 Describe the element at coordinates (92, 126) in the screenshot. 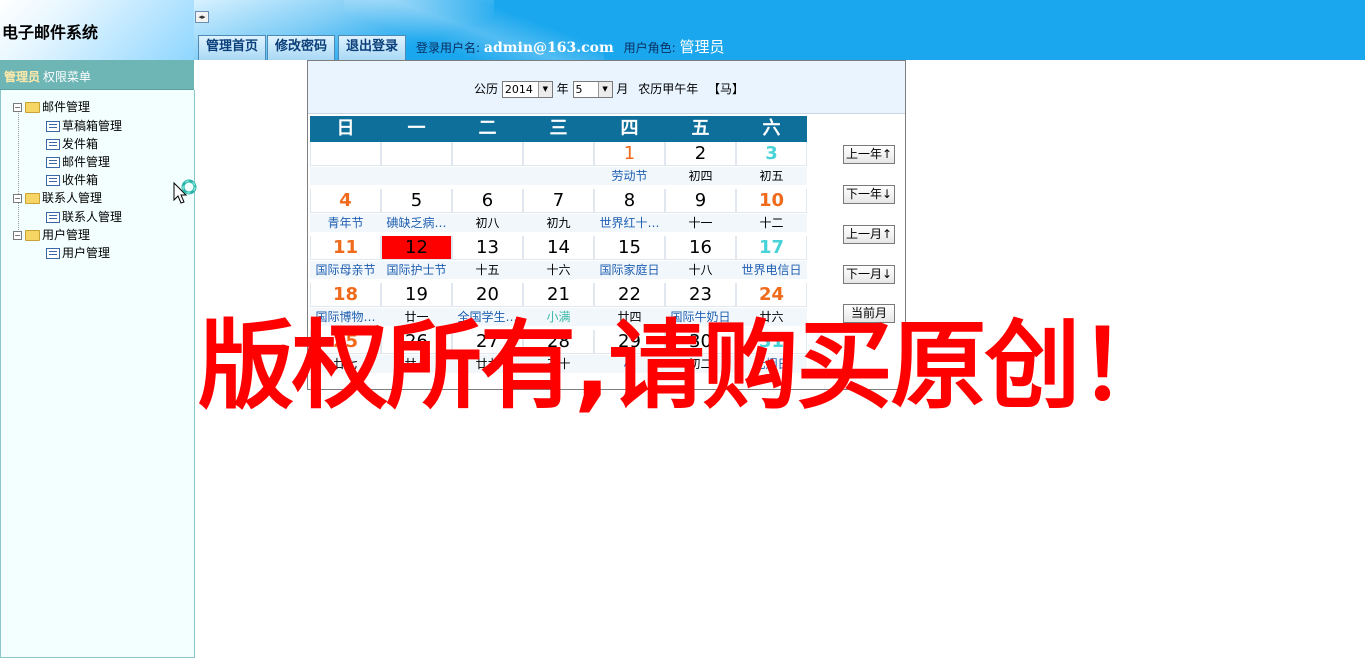

I see `tree-item-label: 草稿箱管理` at that location.